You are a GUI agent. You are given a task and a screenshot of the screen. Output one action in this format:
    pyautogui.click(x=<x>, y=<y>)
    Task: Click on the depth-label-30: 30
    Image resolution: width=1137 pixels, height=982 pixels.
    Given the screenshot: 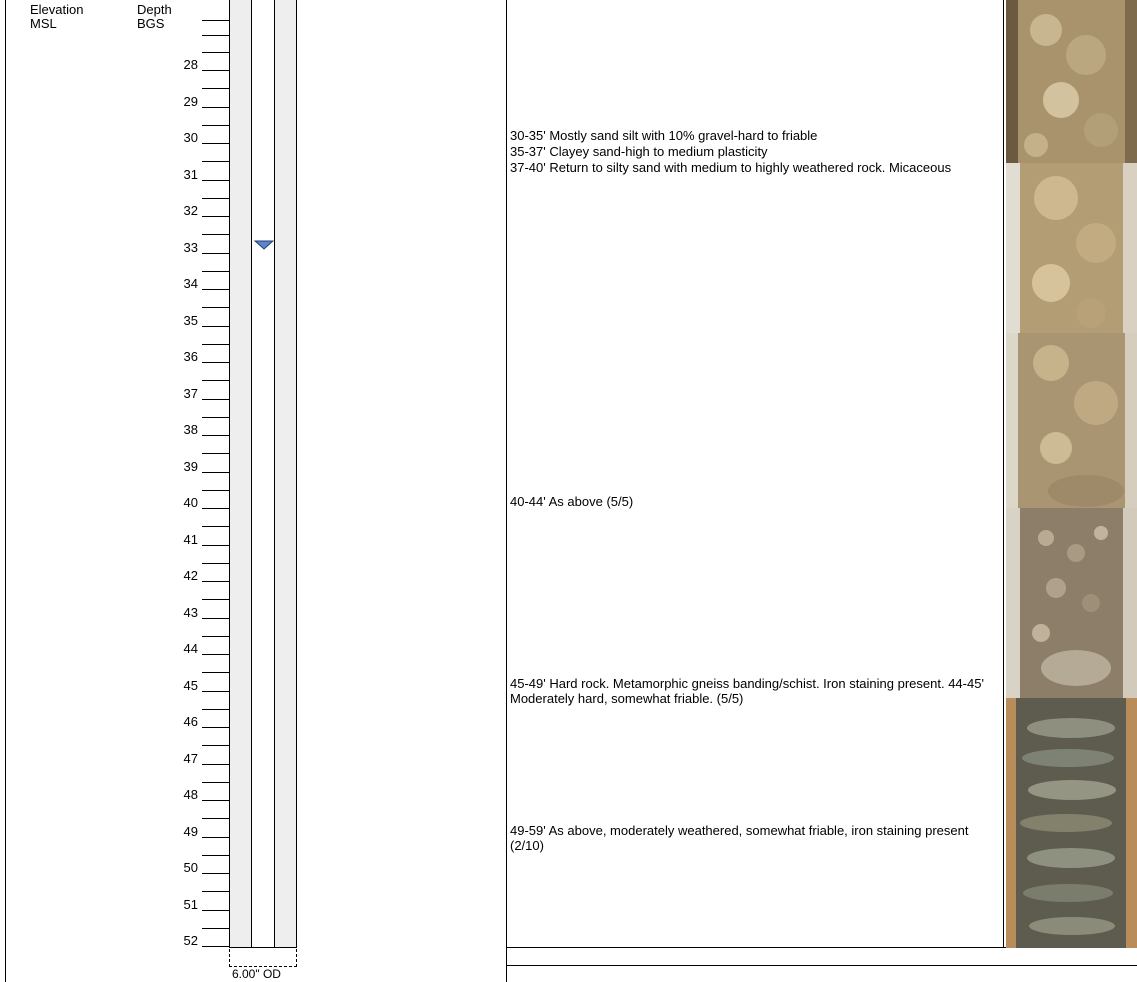 What is the action you would take?
    pyautogui.click(x=190, y=137)
    